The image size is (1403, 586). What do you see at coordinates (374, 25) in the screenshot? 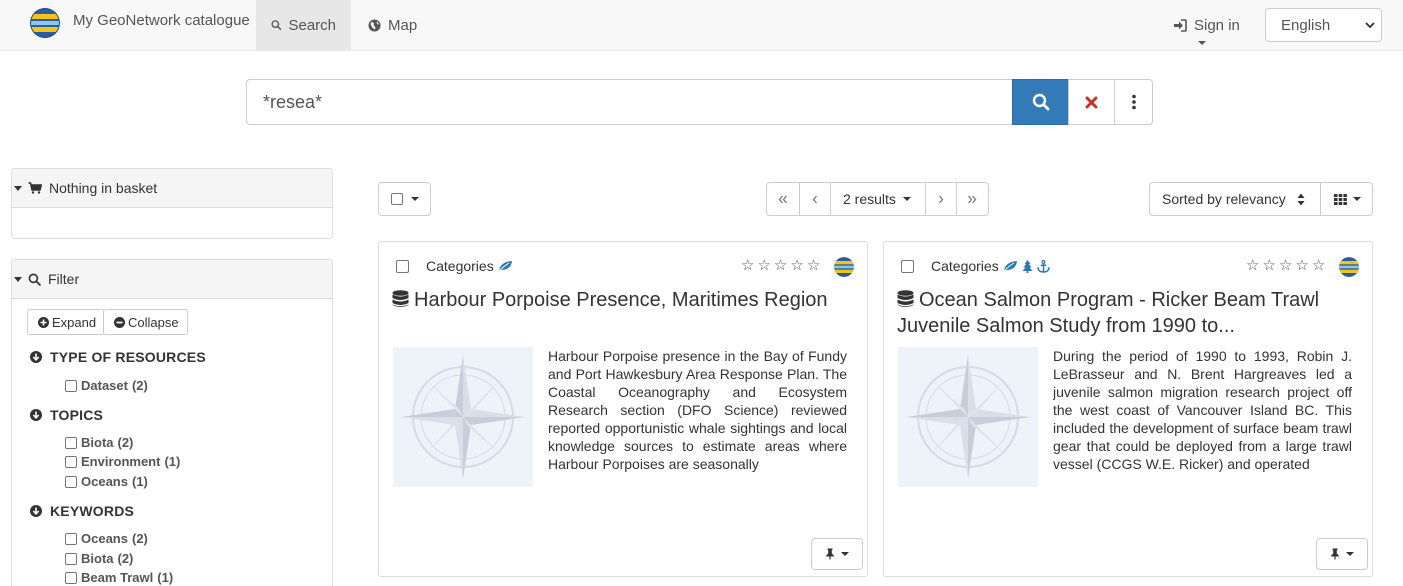
I see `globe-icon` at bounding box center [374, 25].